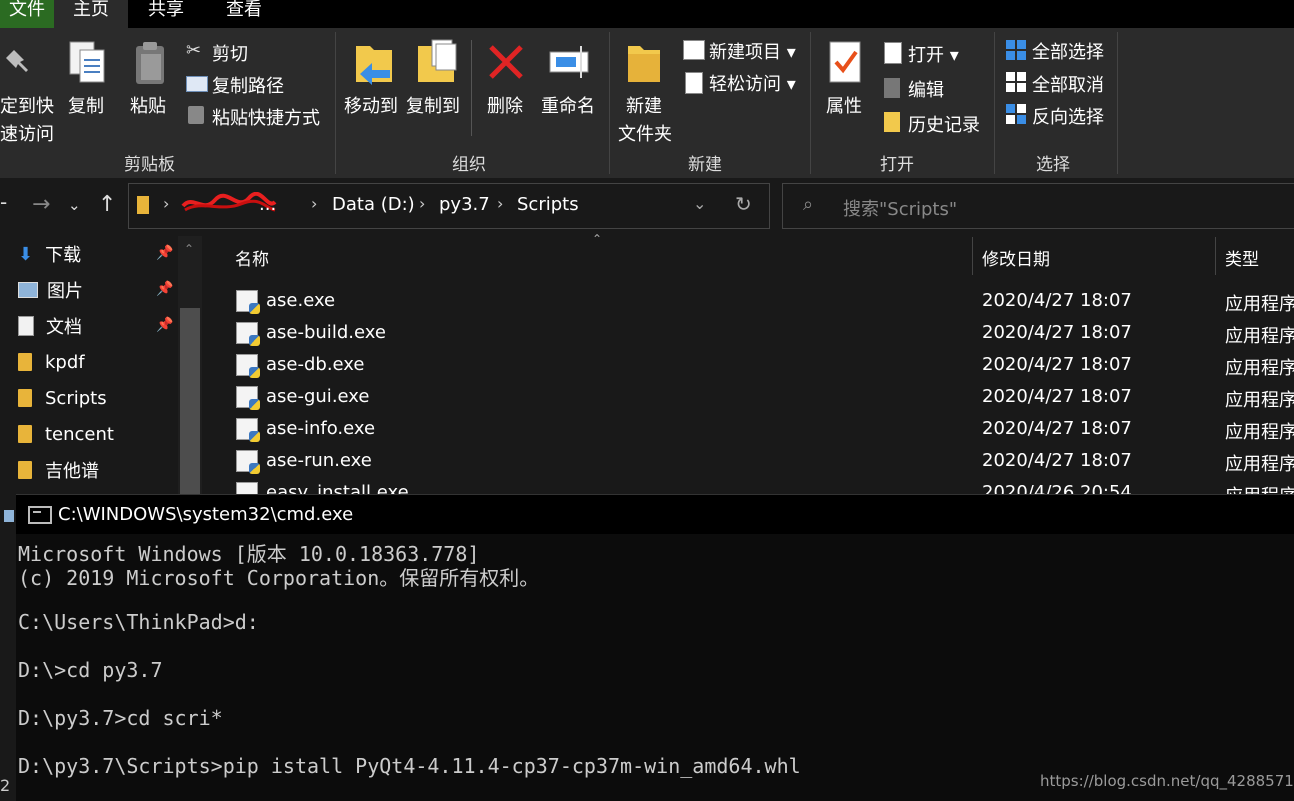 This screenshot has height=801, width=1294. Describe the element at coordinates (846, 63) in the screenshot. I see `properties-icon` at that location.